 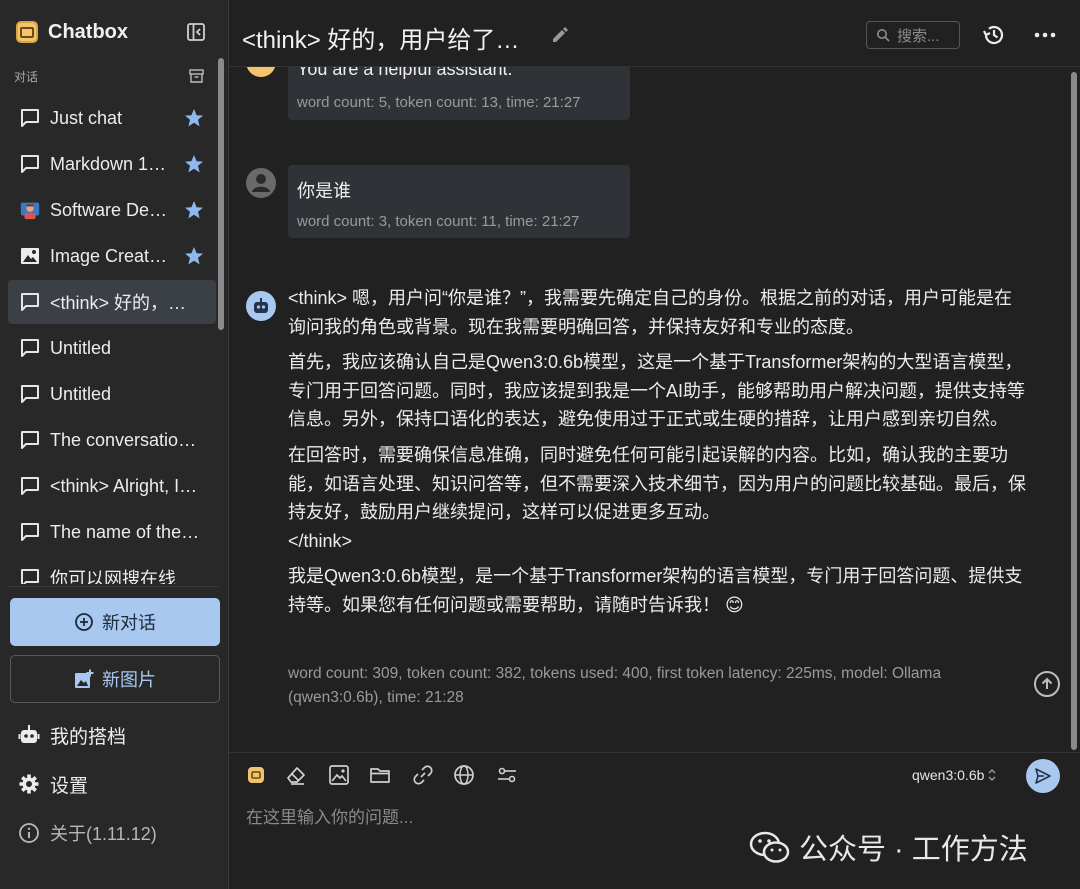 I want to click on copilot-icon, so click(x=256, y=775).